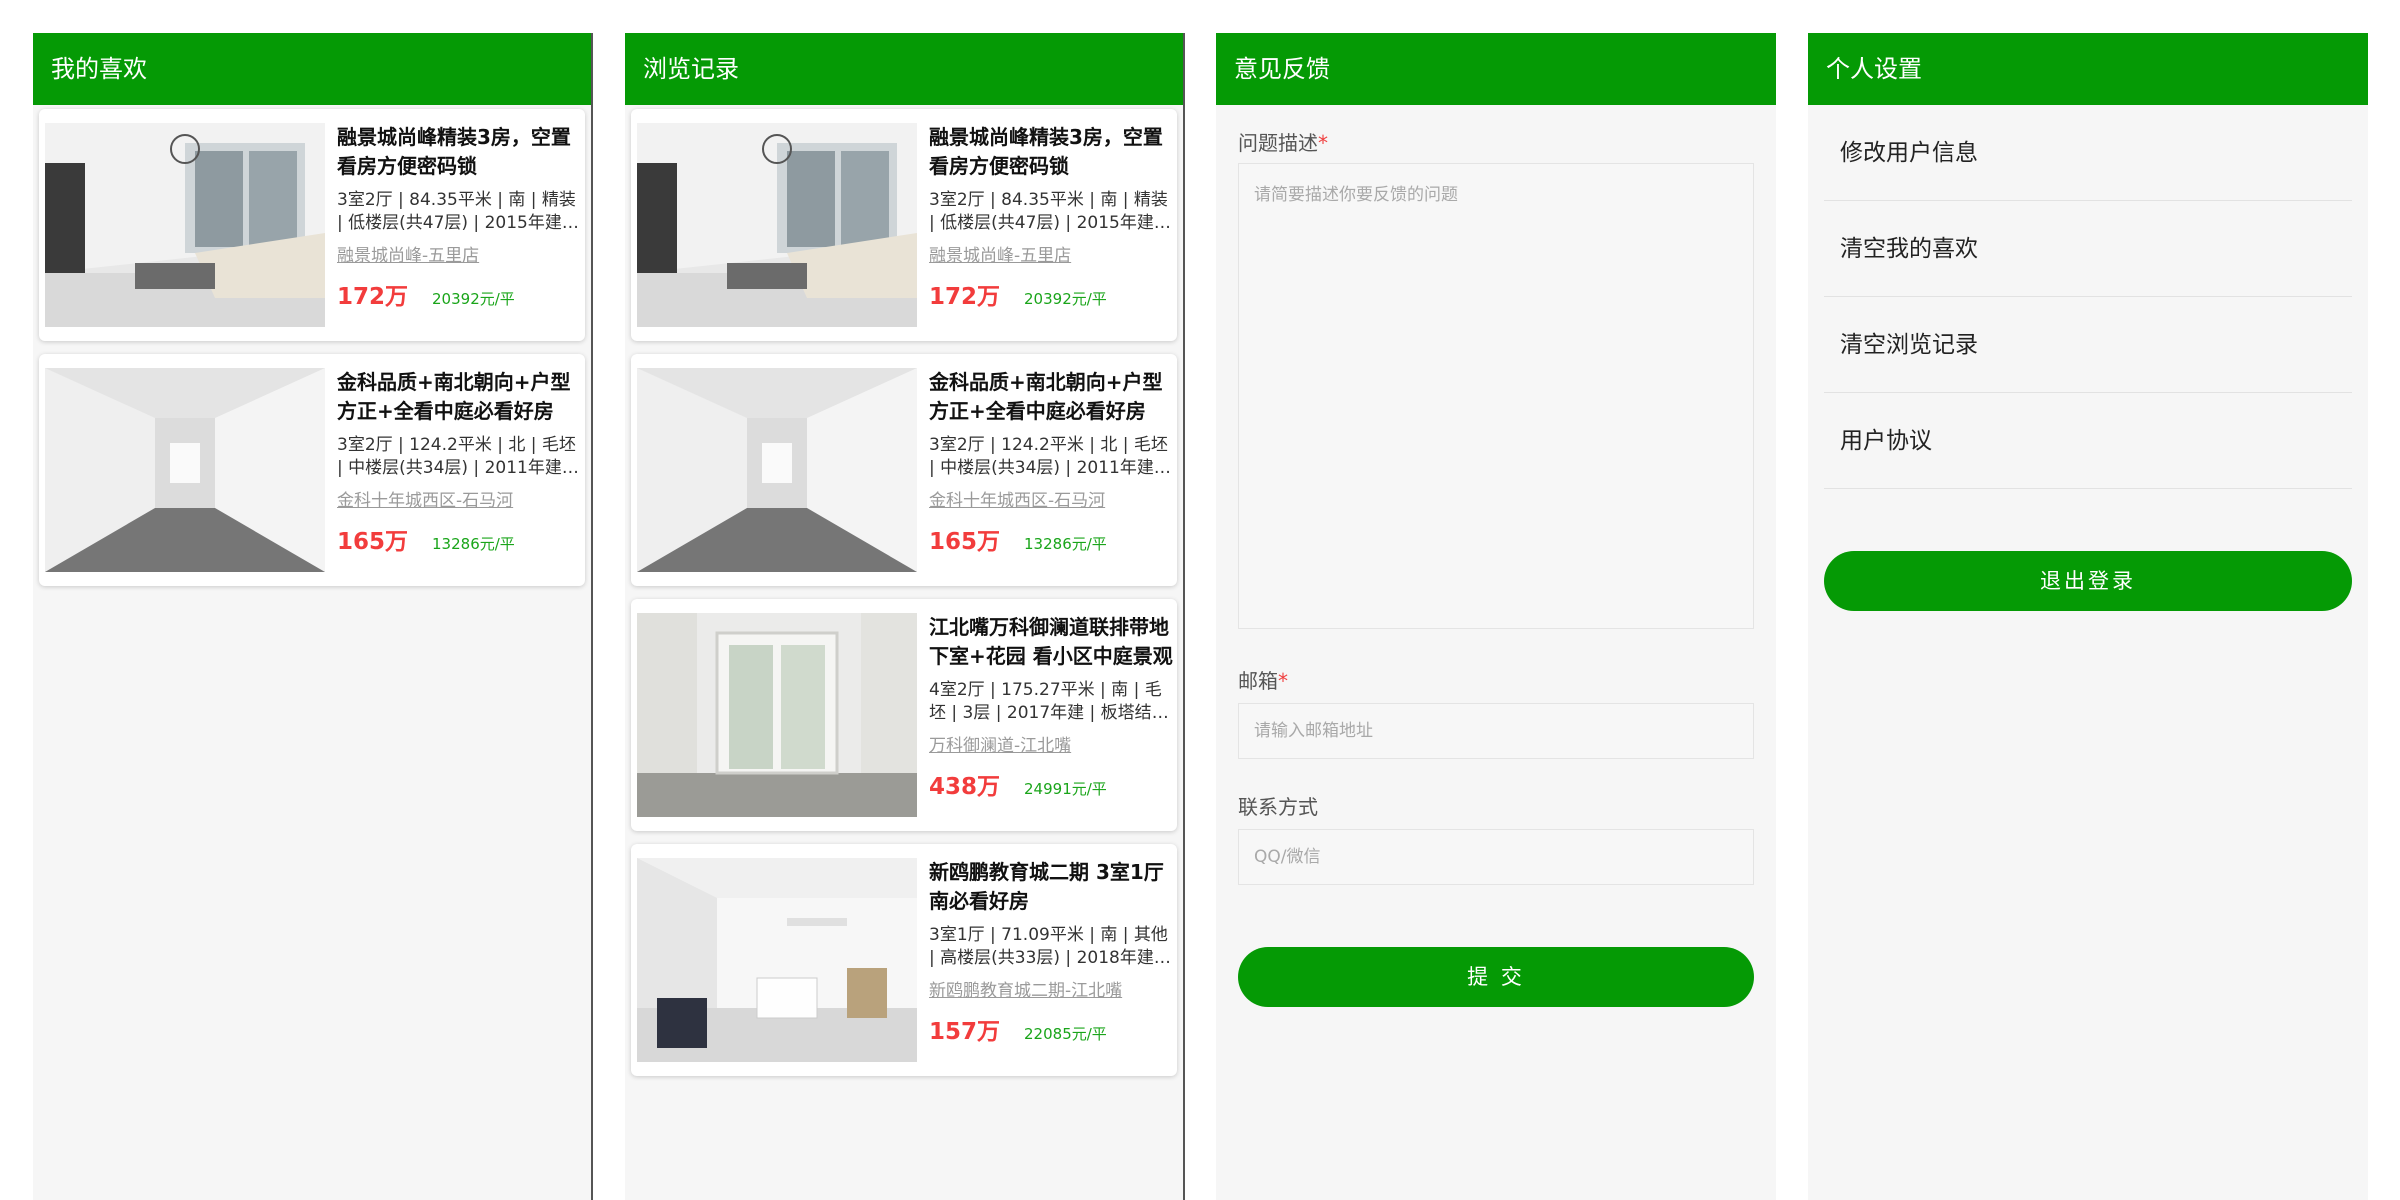 The width and height of the screenshot is (2400, 1200). I want to click on description-label: 问题描述*, so click(1496, 143).